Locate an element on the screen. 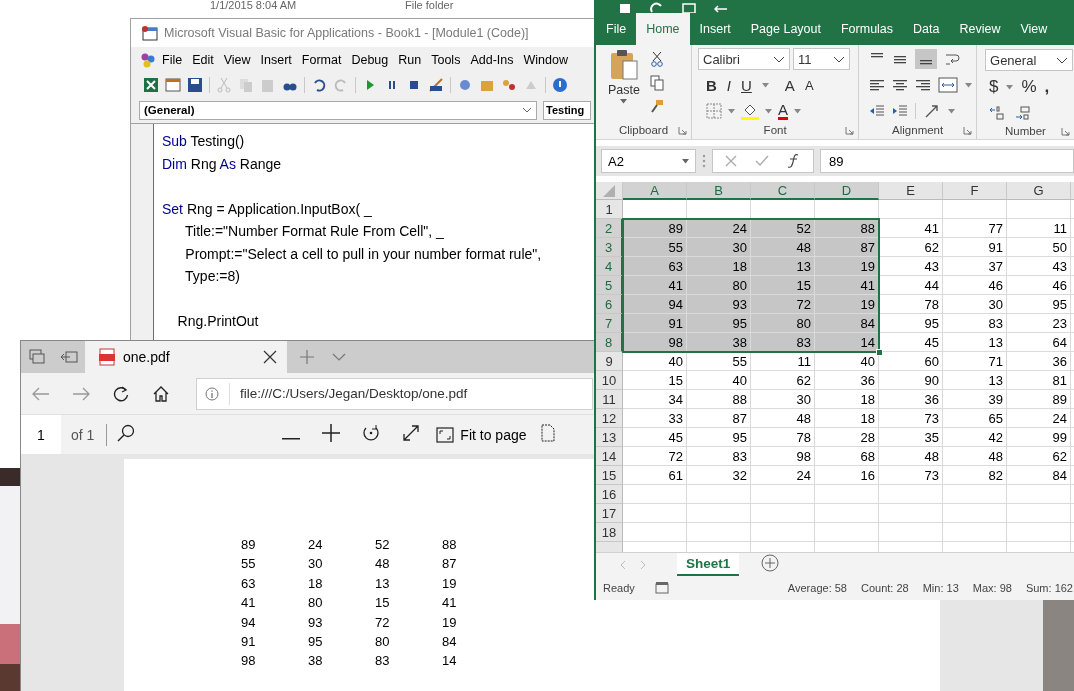 Image resolution: width=1074 pixels, height=691 pixels. undo-icon is located at coordinates (319, 85).